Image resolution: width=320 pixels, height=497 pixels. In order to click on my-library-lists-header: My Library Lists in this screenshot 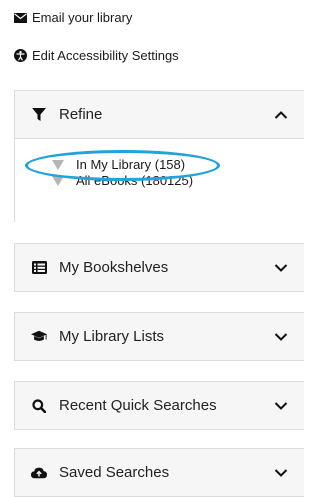, I will do `click(159, 336)`.